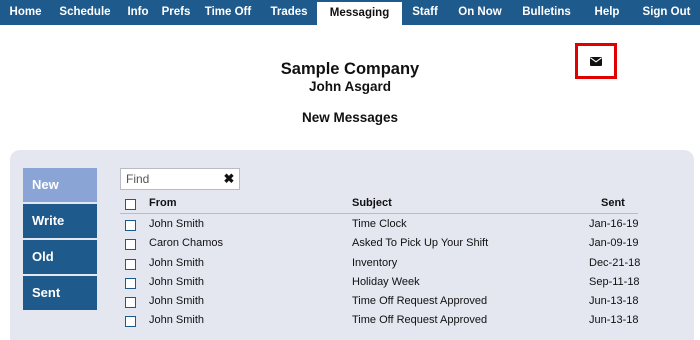  I want to click on nav-time-off: Time Off, so click(228, 12).